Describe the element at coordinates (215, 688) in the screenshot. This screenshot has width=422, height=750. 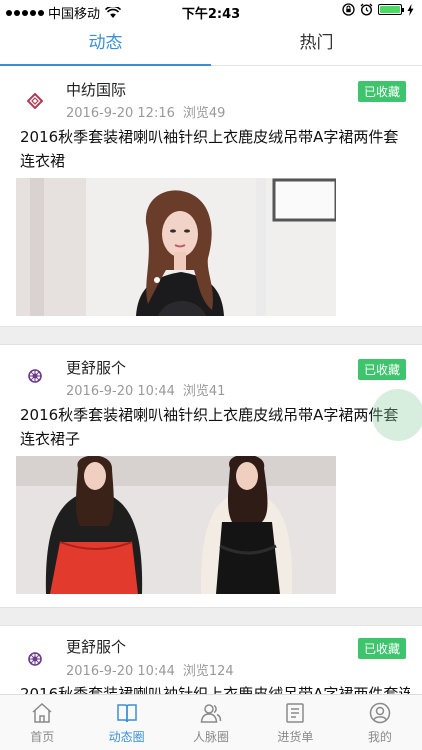
I see `post-title: 2016秋季套装裙喇叭袖针织上衣鹿皮绒吊带A字裙两件套连衣` at that location.